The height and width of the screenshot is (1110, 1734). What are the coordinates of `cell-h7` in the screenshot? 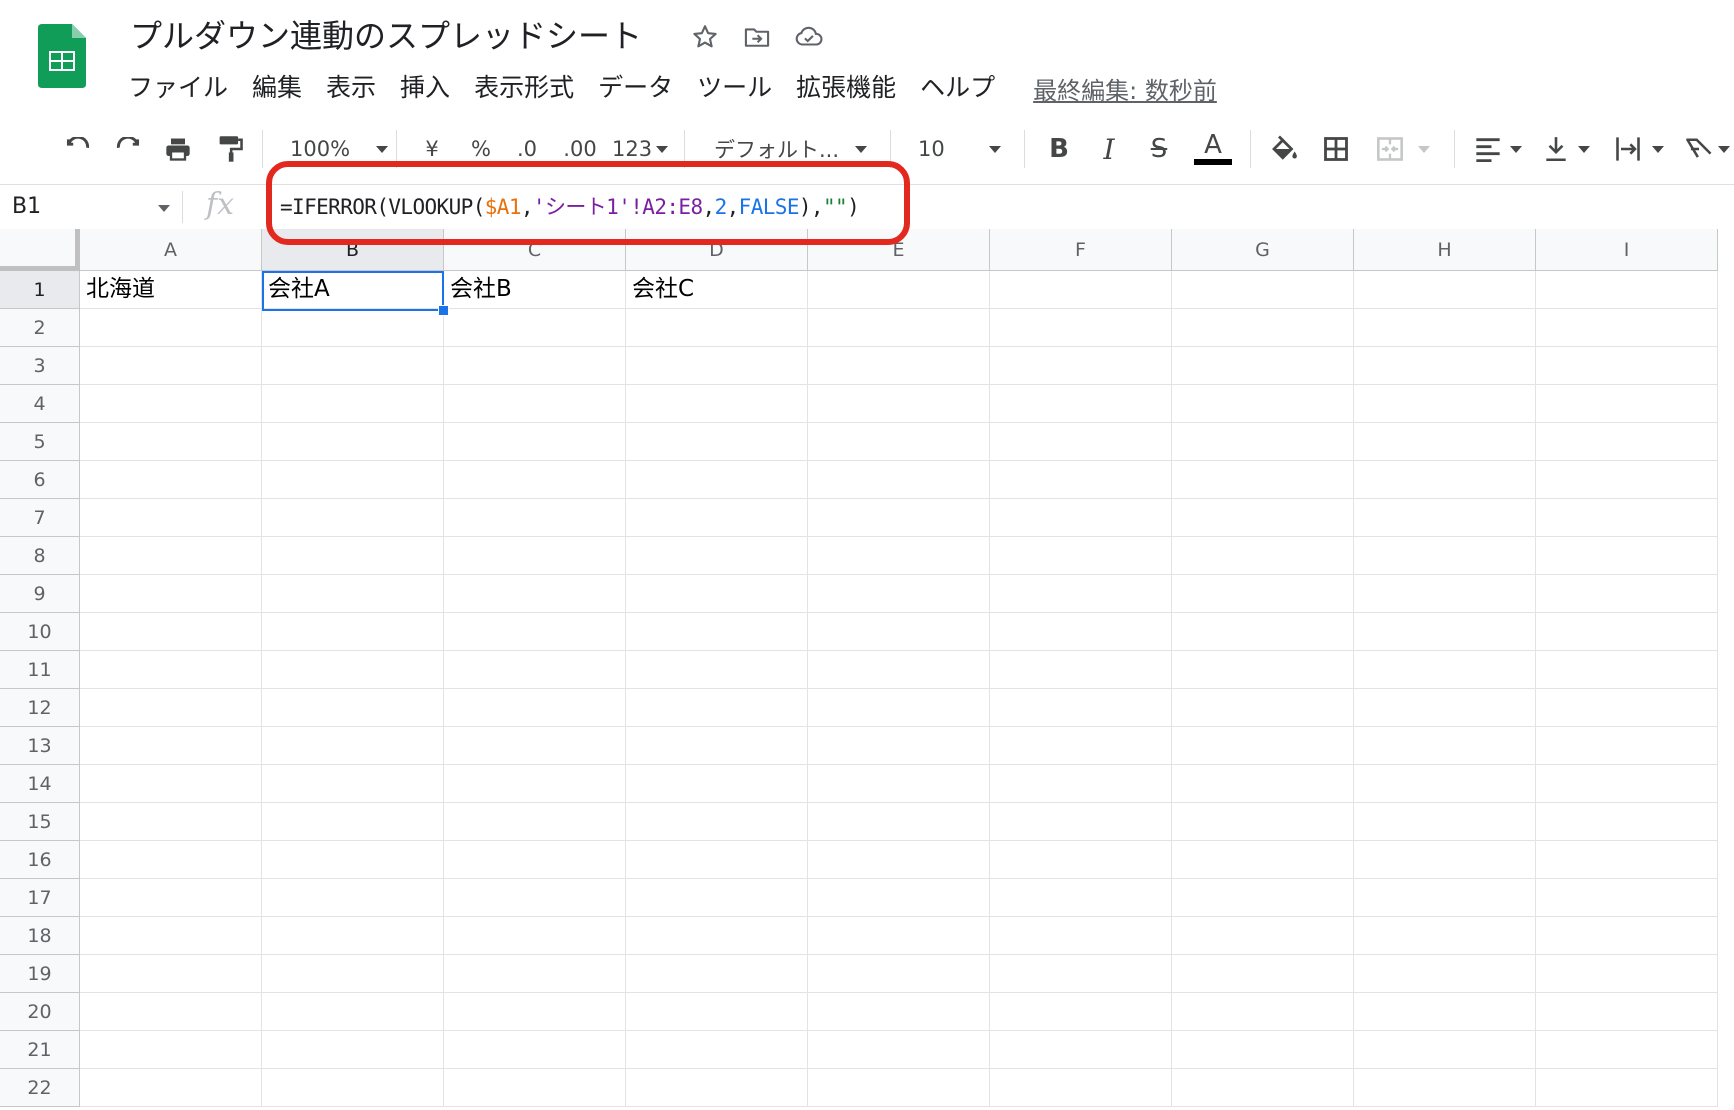 It's located at (1445, 518).